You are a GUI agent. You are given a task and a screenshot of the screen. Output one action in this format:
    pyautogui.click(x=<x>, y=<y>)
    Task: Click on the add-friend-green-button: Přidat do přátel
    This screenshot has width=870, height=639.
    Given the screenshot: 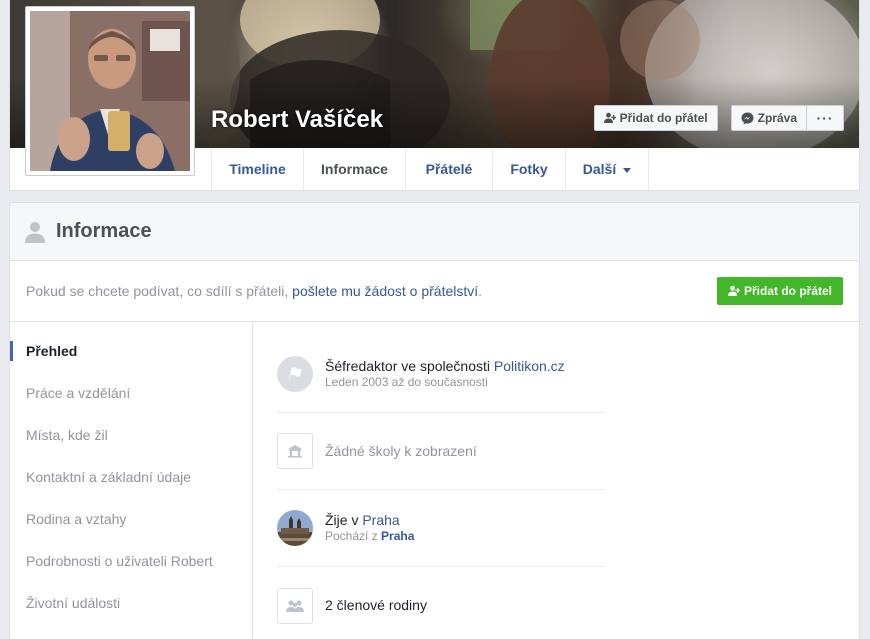 What is the action you would take?
    pyautogui.click(x=779, y=291)
    